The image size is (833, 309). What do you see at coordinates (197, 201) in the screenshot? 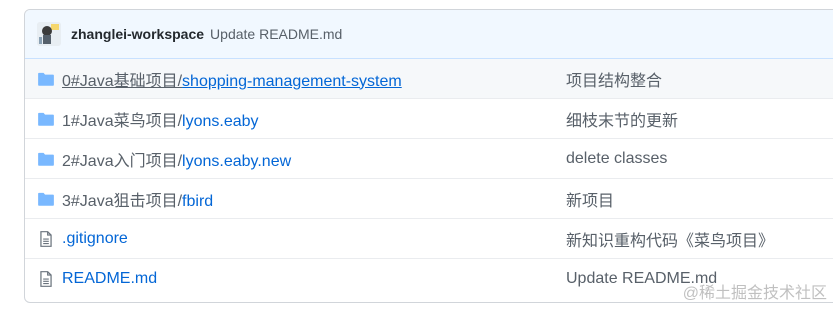
I see `row-link: fbird` at bounding box center [197, 201].